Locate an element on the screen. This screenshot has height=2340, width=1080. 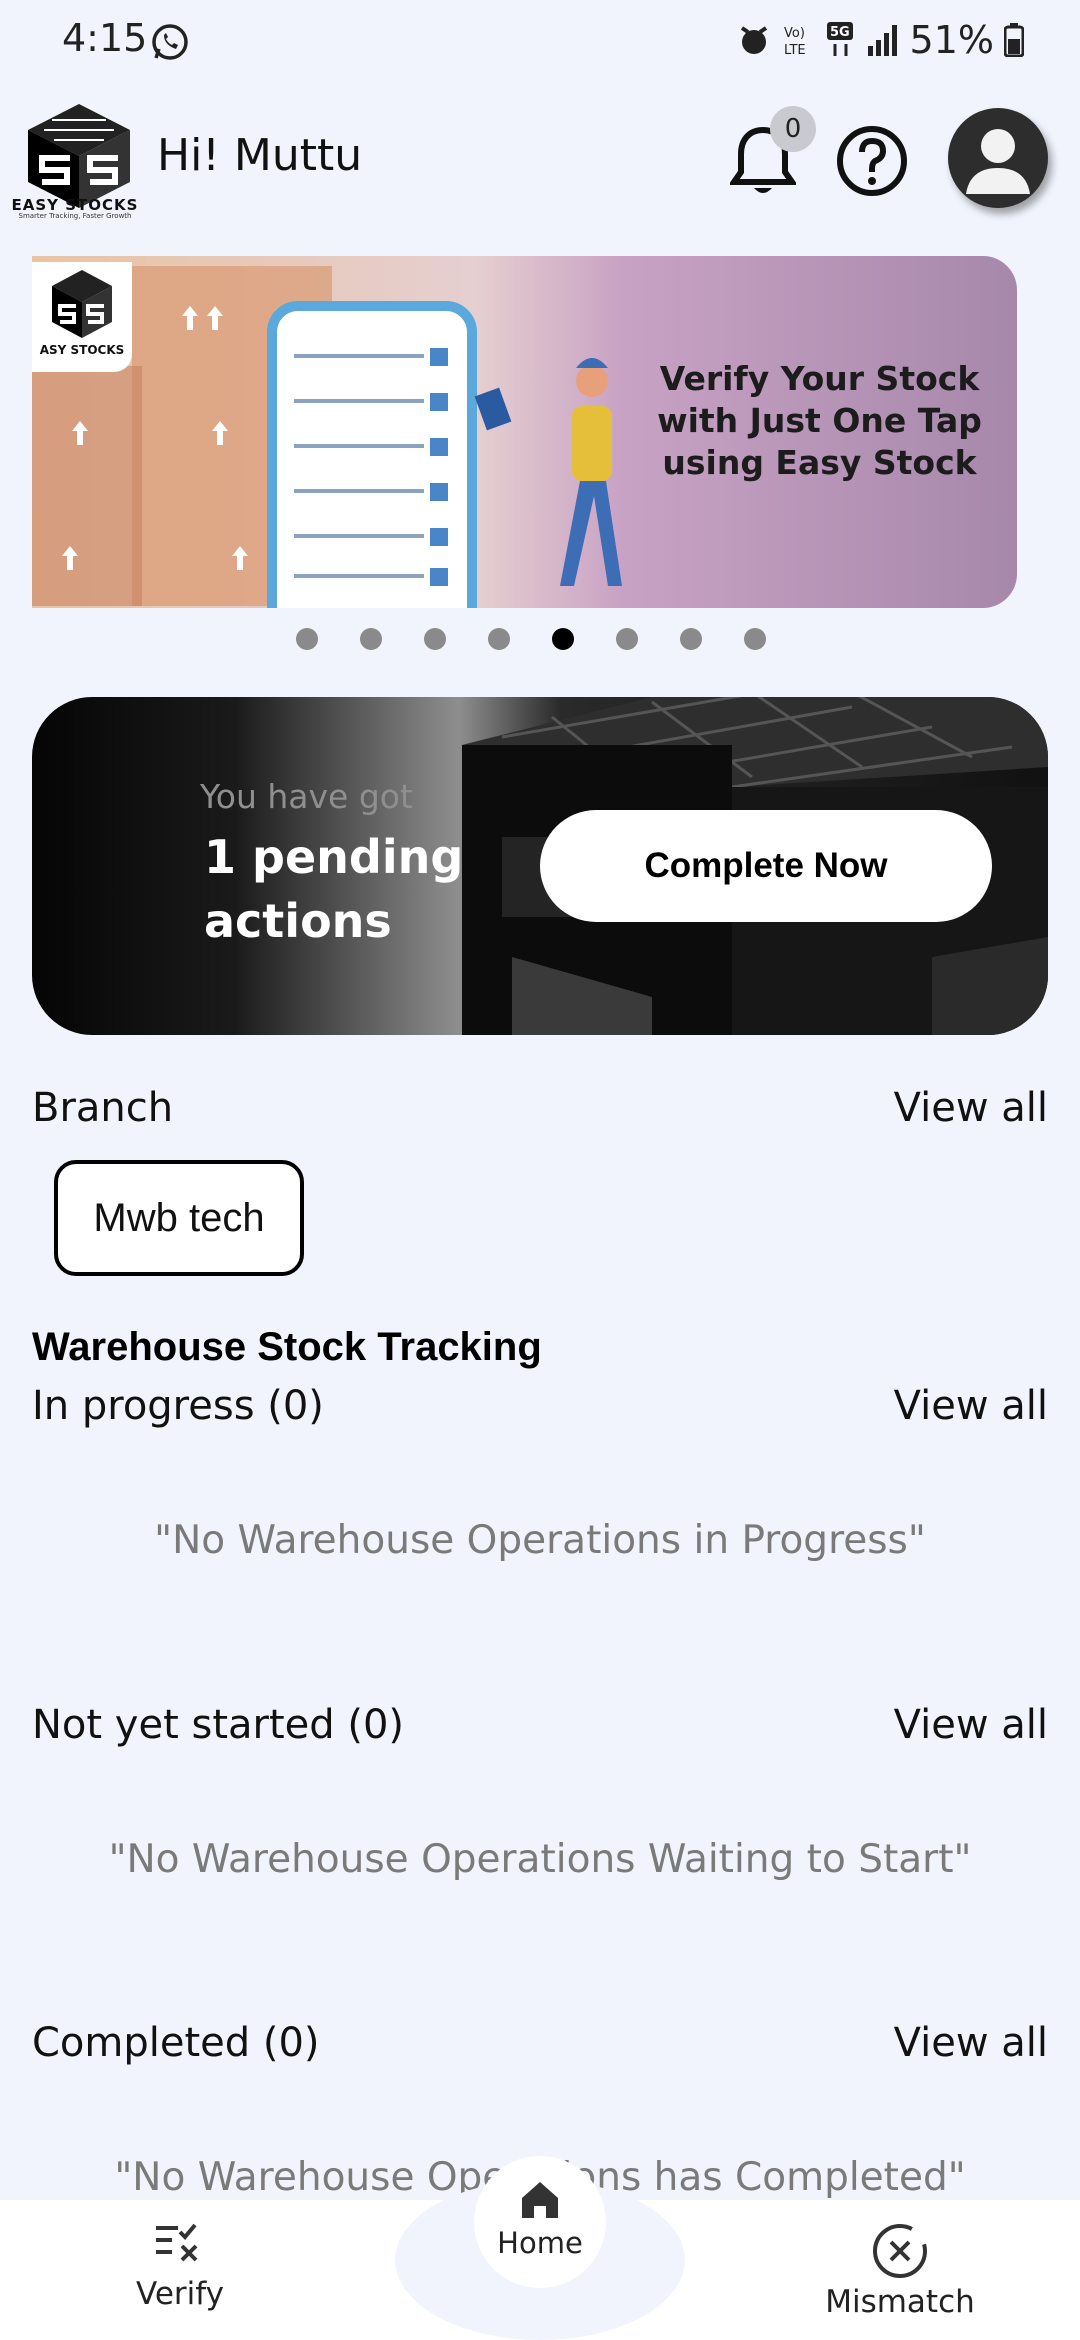
not-started-label: Not yet started (0) is located at coordinates (218, 1725).